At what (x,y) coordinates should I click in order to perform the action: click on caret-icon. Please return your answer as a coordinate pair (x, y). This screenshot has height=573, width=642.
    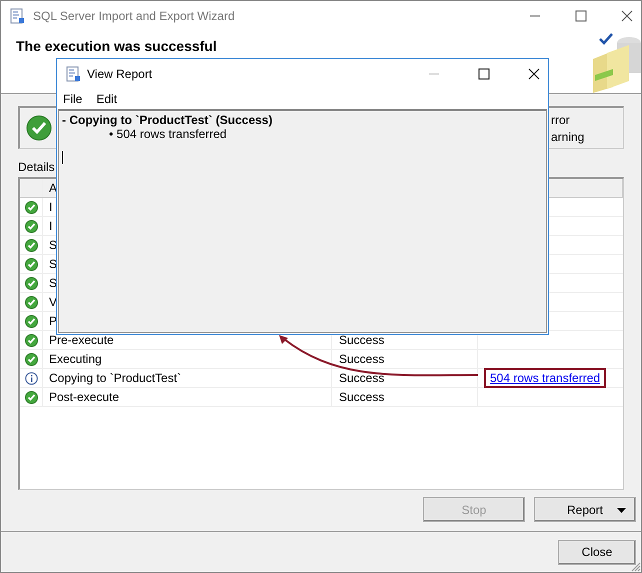
    Looking at the image, I should click on (621, 510).